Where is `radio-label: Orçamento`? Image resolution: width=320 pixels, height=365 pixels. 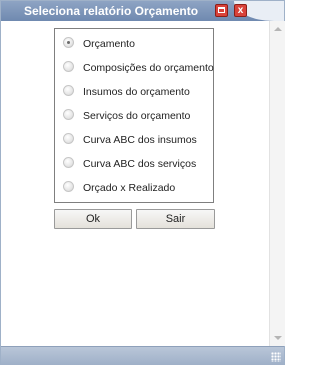
radio-label: Orçamento is located at coordinates (109, 44).